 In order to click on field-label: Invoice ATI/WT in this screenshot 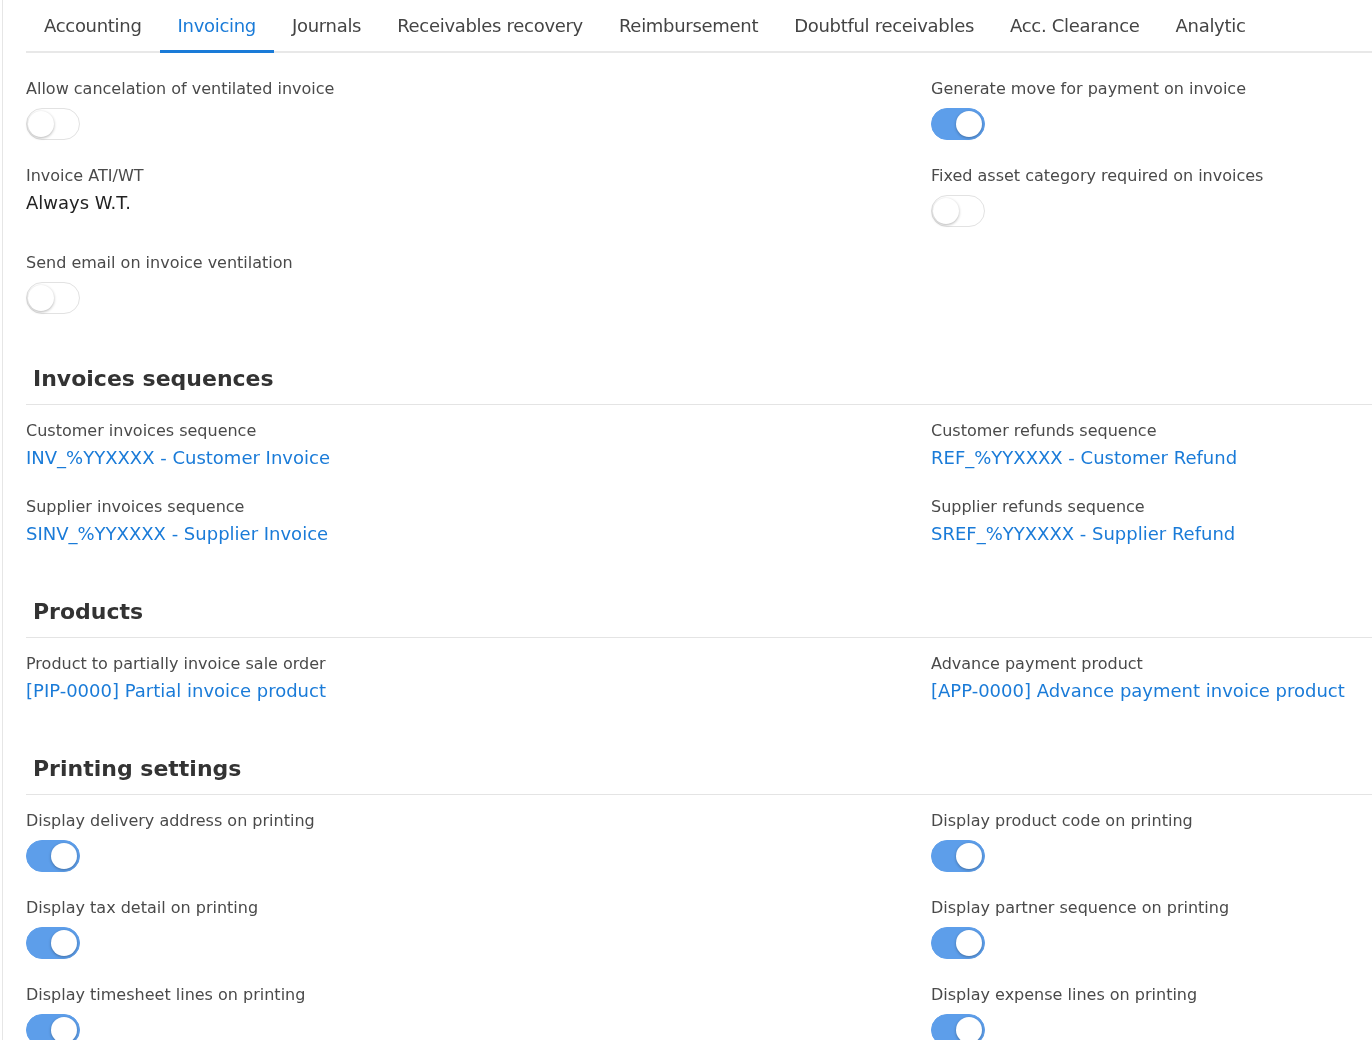, I will do `click(85, 176)`.